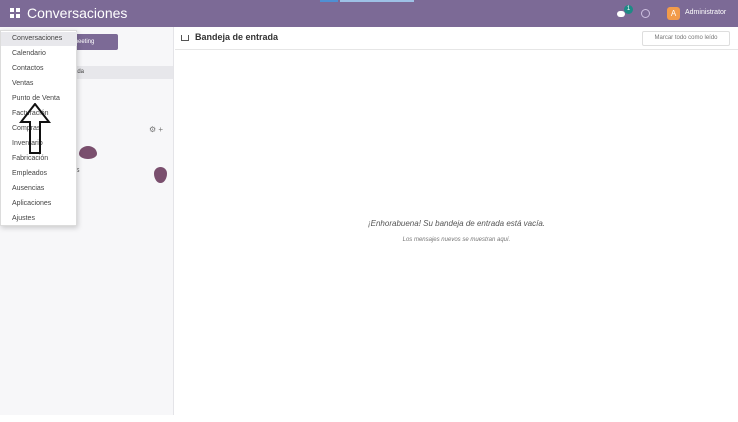 The height and width of the screenshot is (422, 738). What do you see at coordinates (15, 13) in the screenshot?
I see `apps-grid-icon` at bounding box center [15, 13].